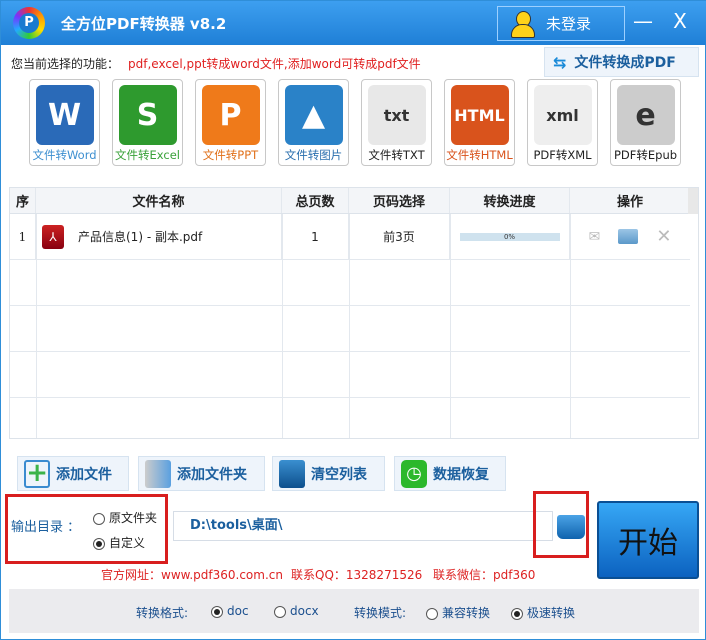  I want to click on contact-wechat: 联系微信：pdf360, so click(484, 575).